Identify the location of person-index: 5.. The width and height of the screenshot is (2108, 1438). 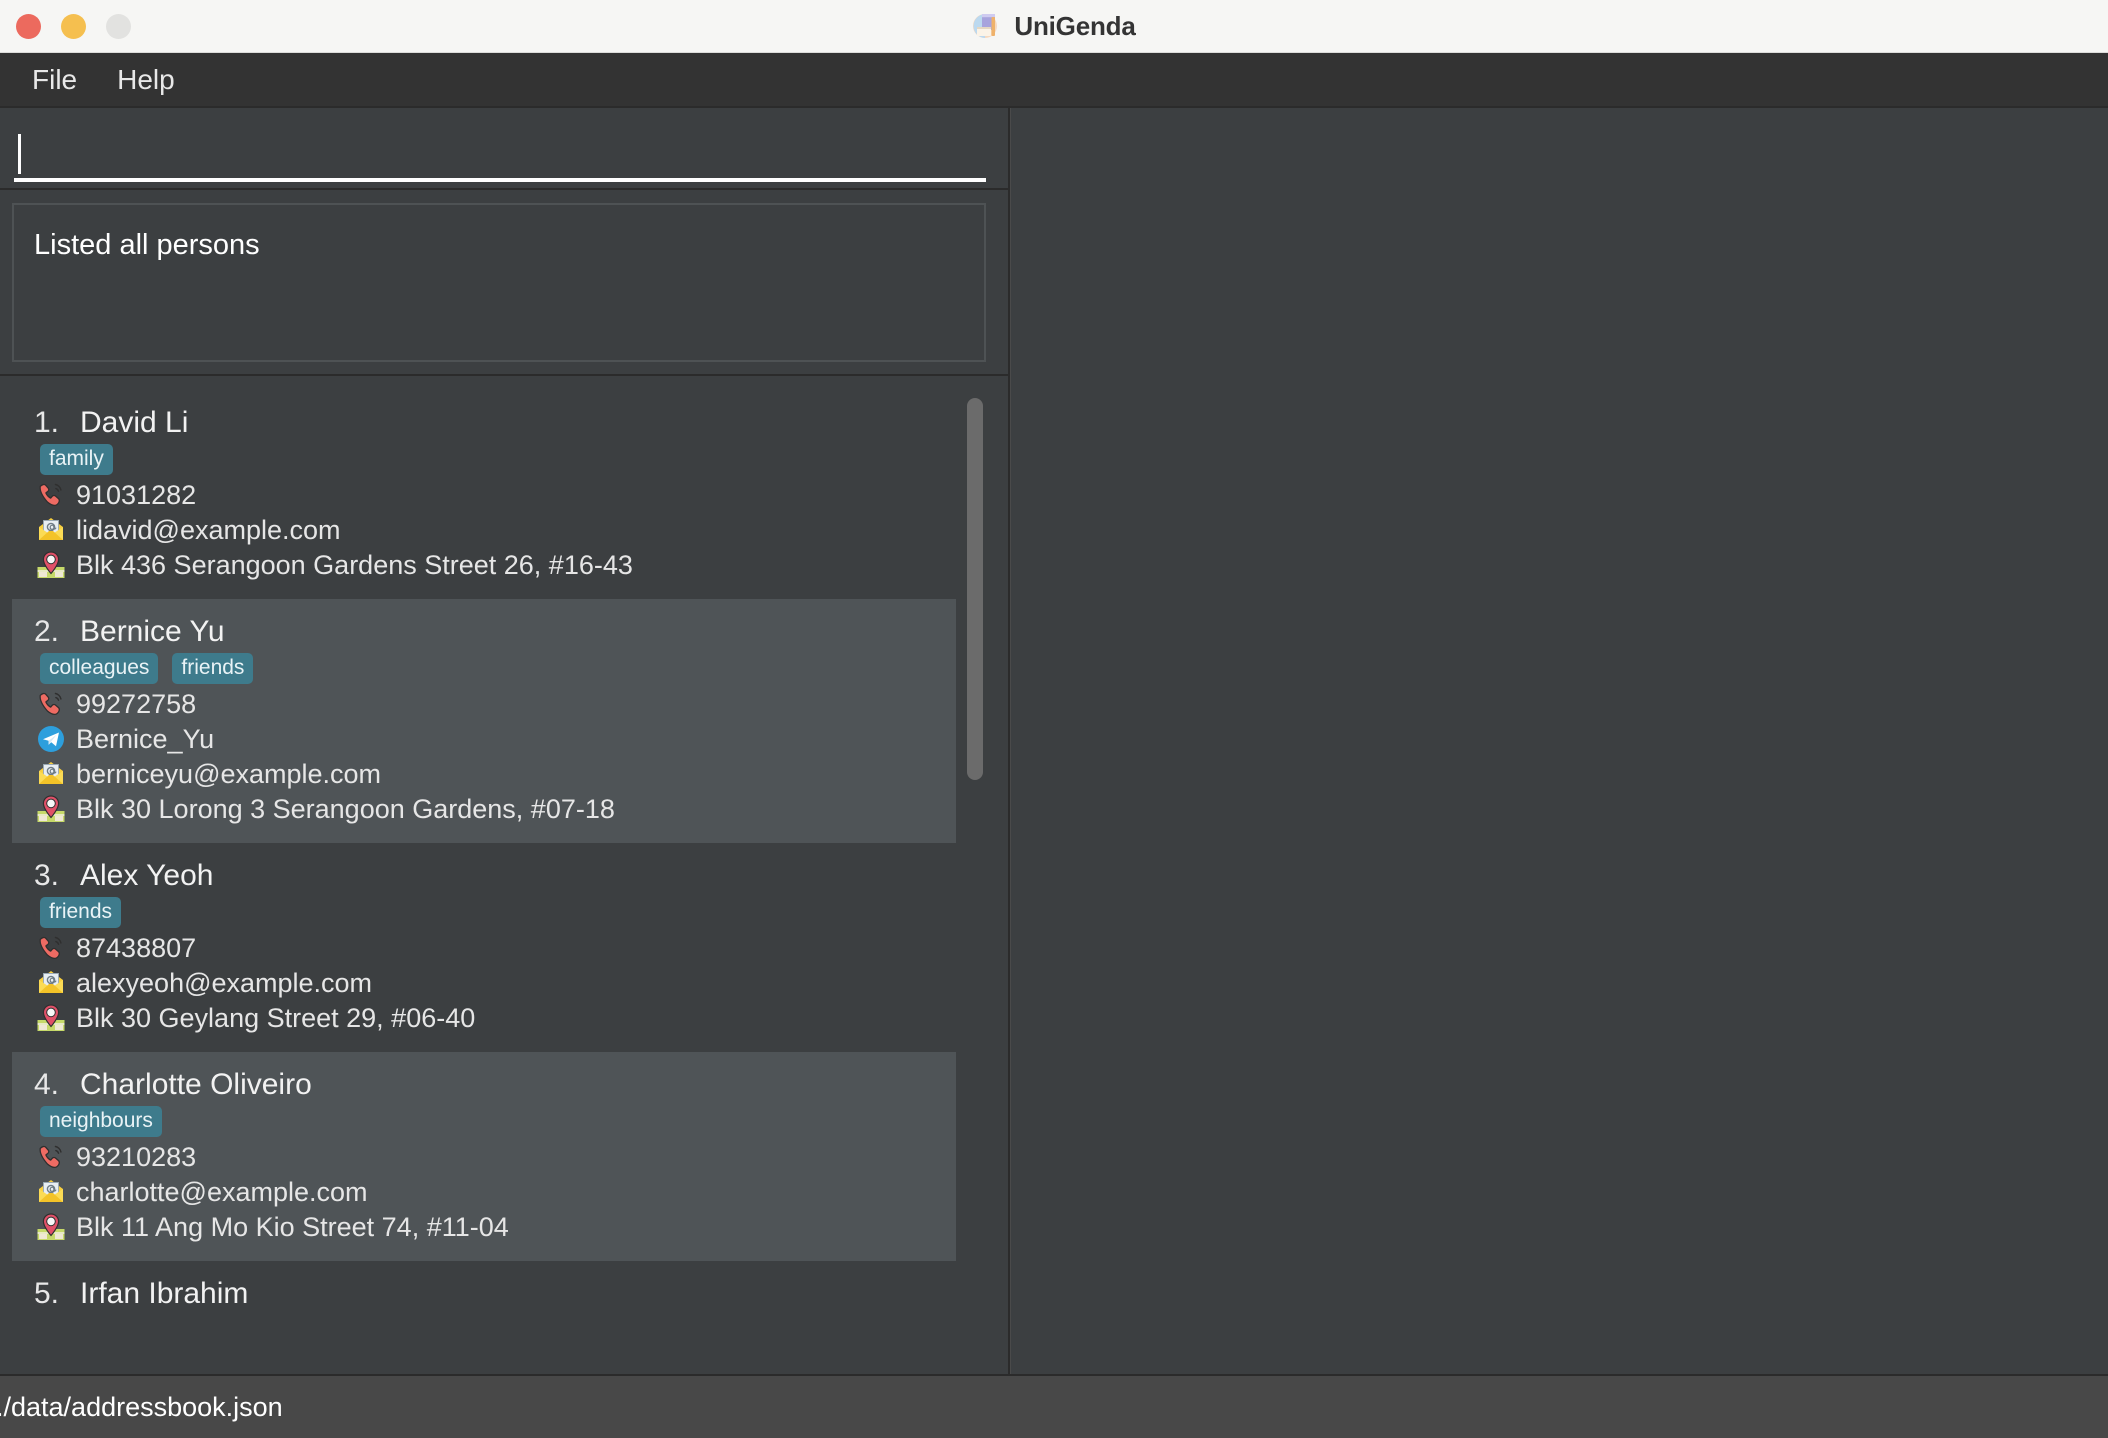
(47, 1294).